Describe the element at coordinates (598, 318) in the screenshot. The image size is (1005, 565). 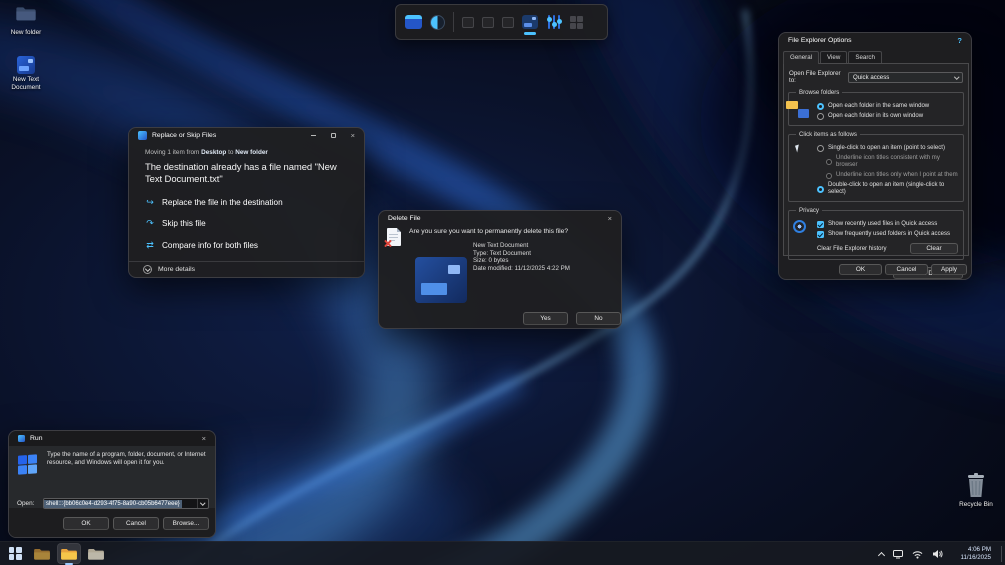
I see `no-button: No` at that location.